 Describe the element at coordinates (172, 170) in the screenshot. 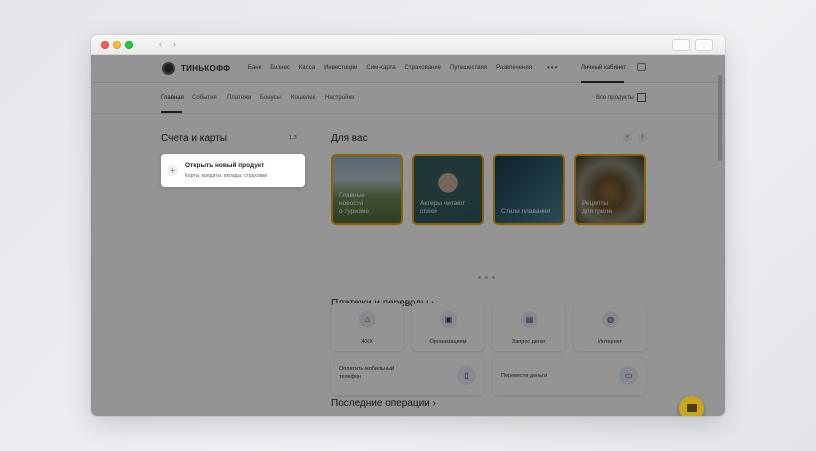

I see `plus-icon: +` at that location.